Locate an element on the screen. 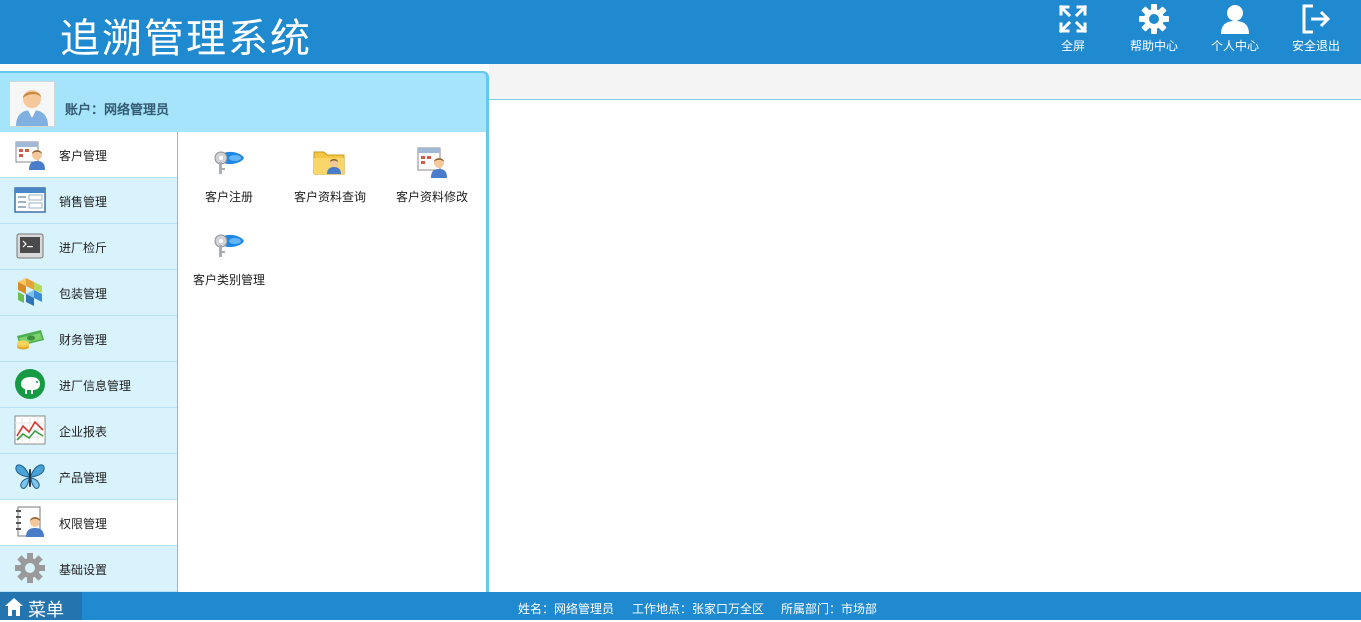 This screenshot has height=622, width=1361. footer-user-name: 姓名：网络管理员 is located at coordinates (566, 609).